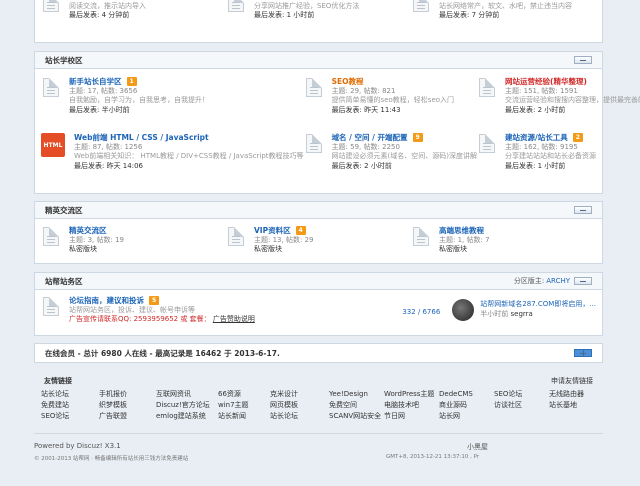 Image resolution: width=640 pixels, height=486 pixels. What do you see at coordinates (99, 109) in the screenshot?
I see `forum-last-post: 最后发表: 半小时前` at bounding box center [99, 109].